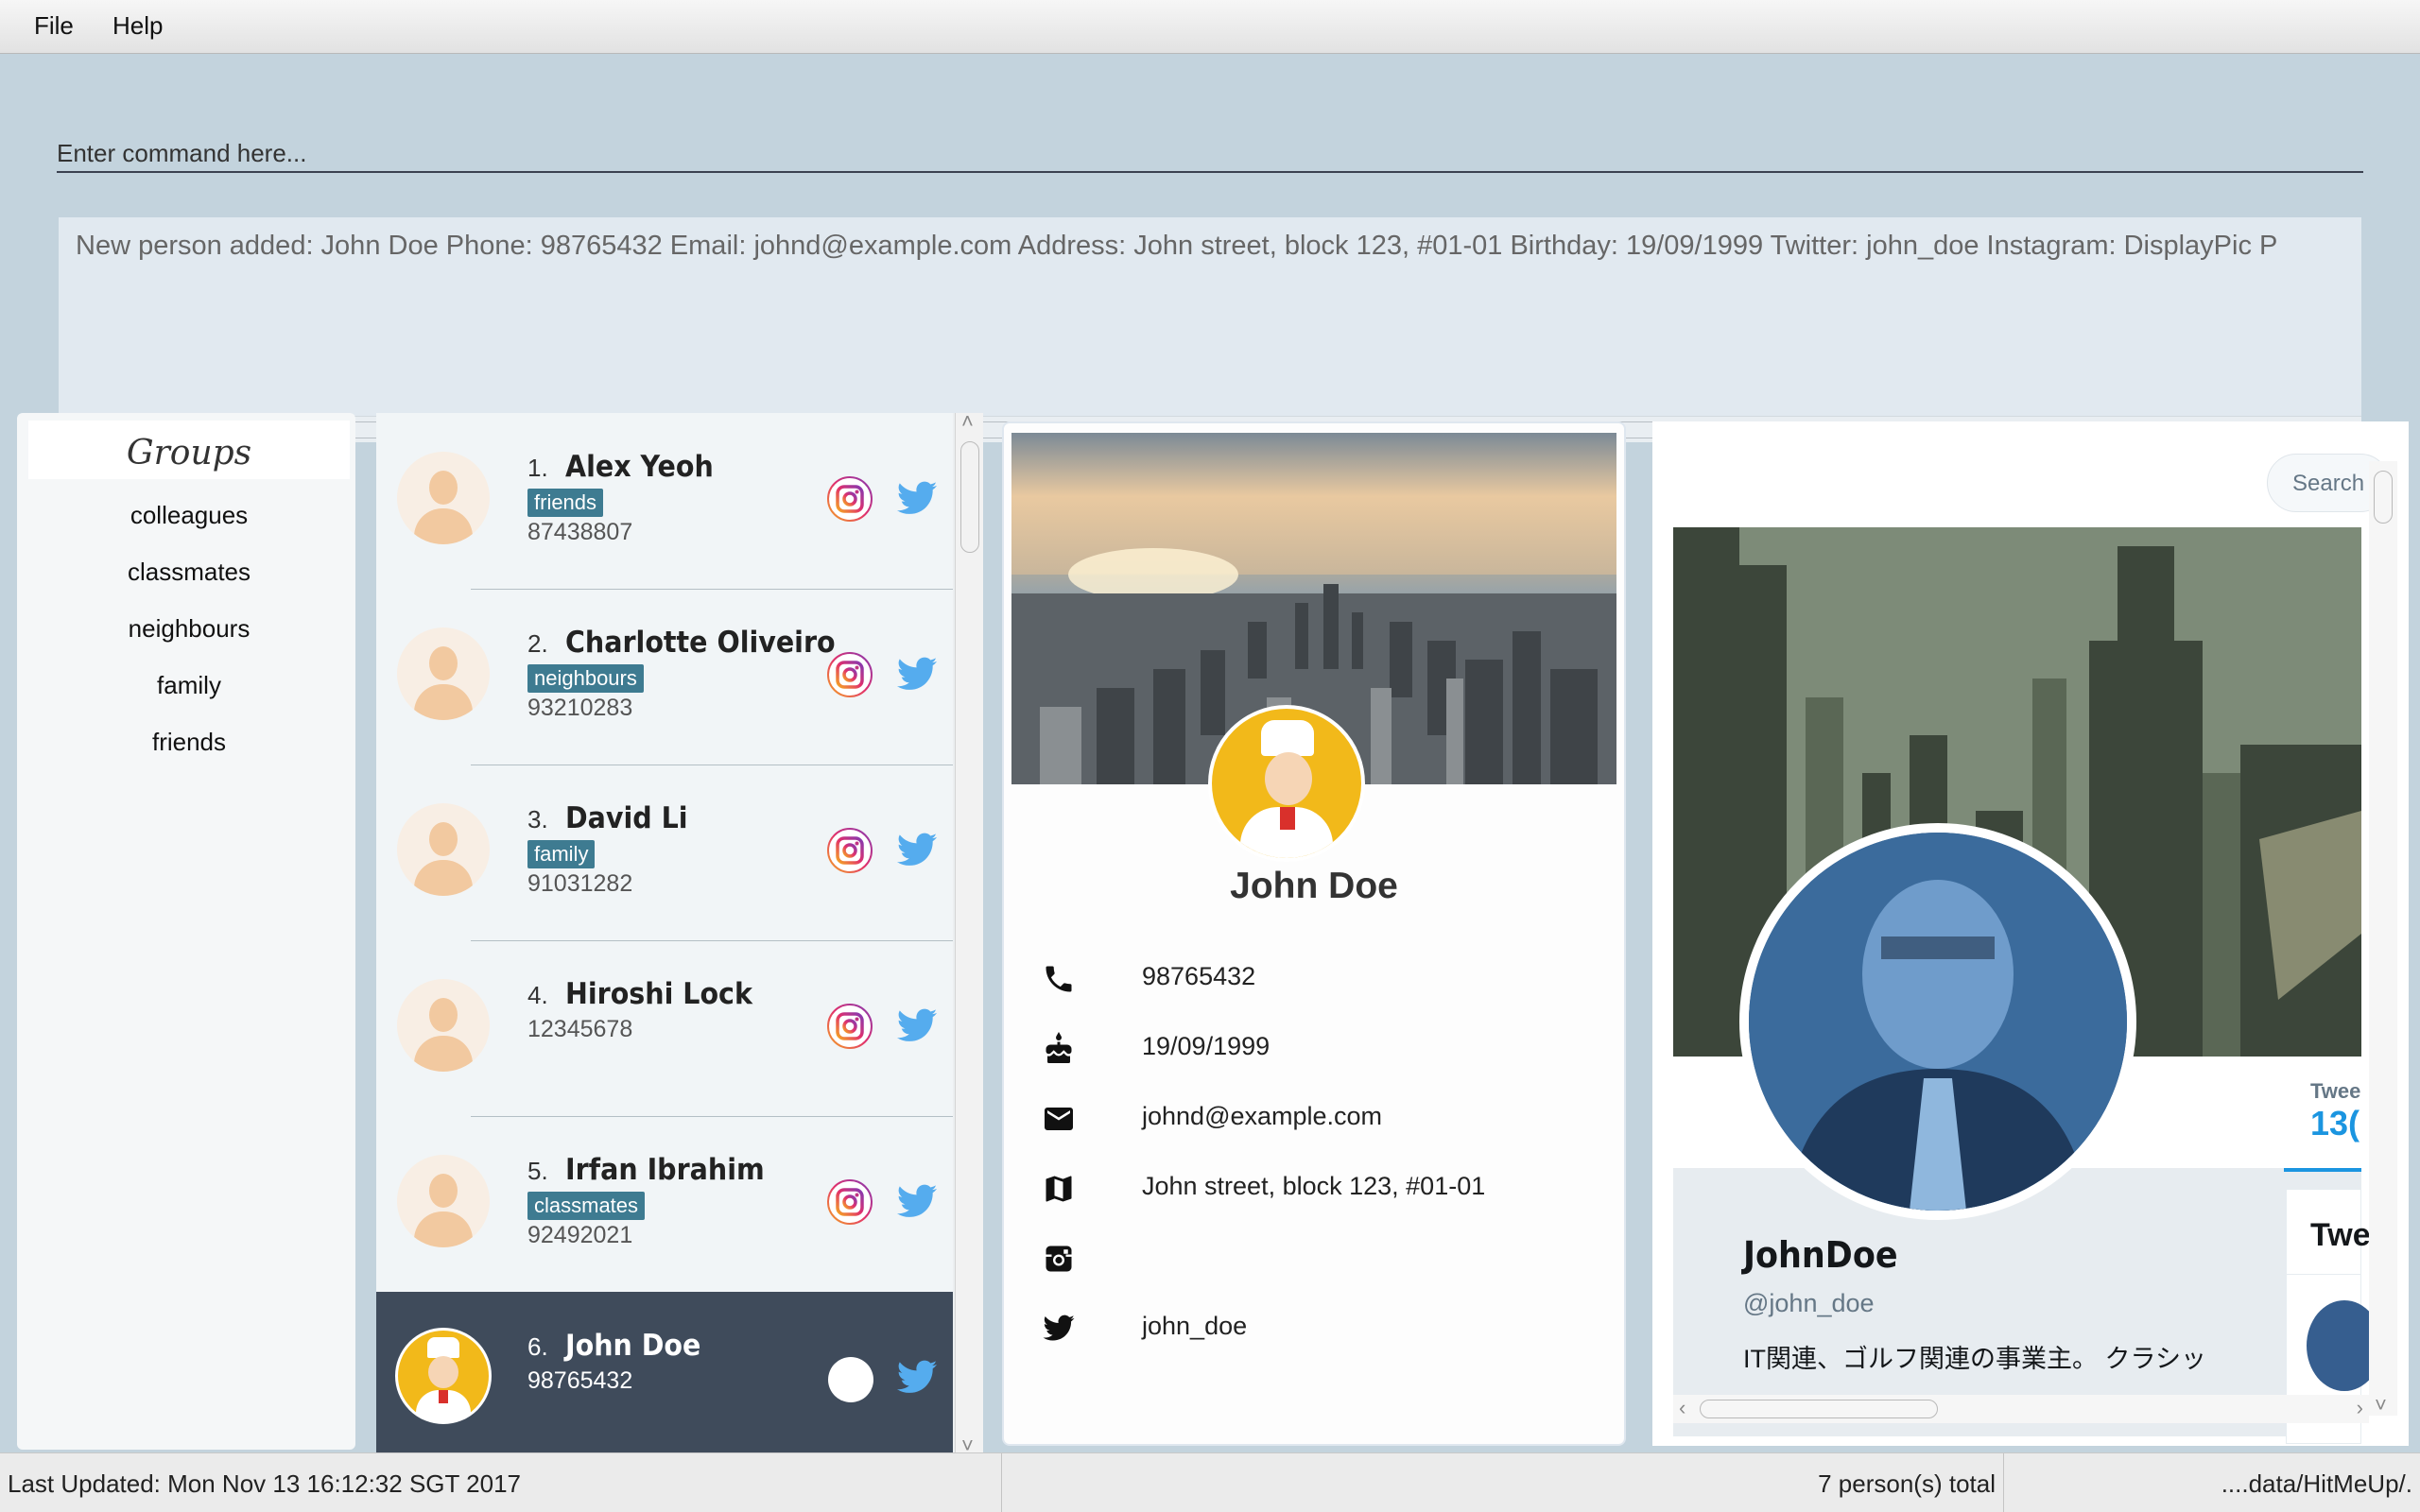  What do you see at coordinates (189, 453) in the screenshot?
I see `groups-title: Groups` at bounding box center [189, 453].